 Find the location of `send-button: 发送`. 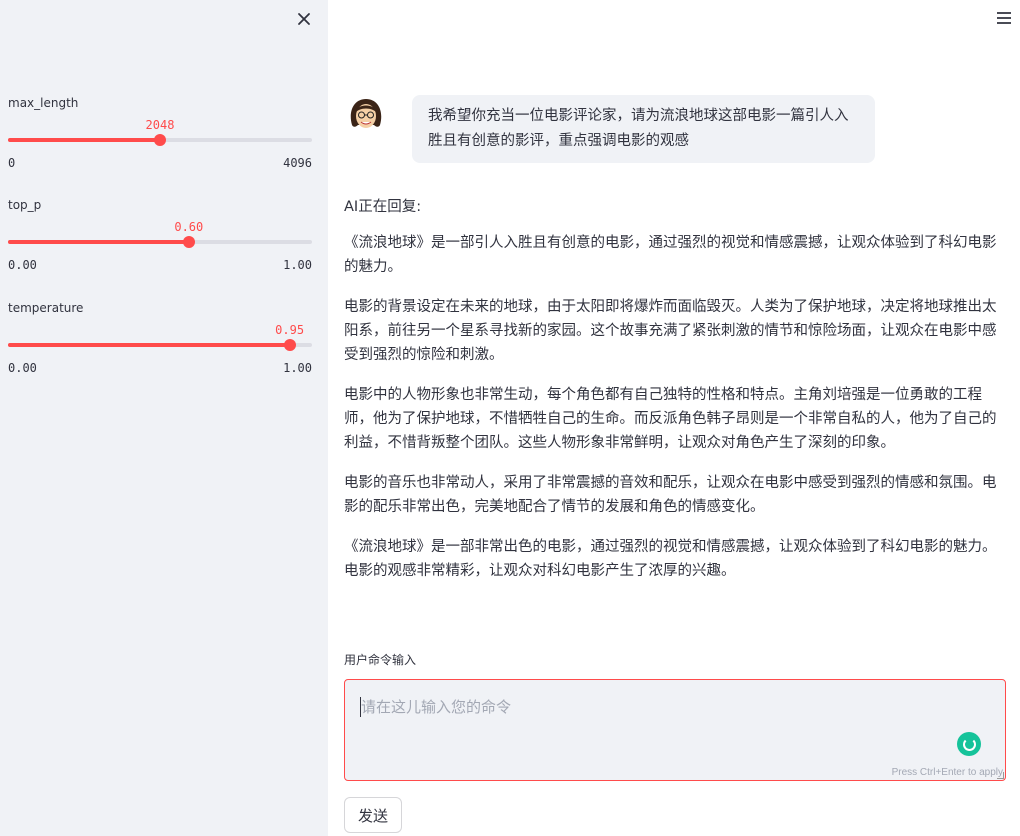

send-button: 发送 is located at coordinates (373, 815).